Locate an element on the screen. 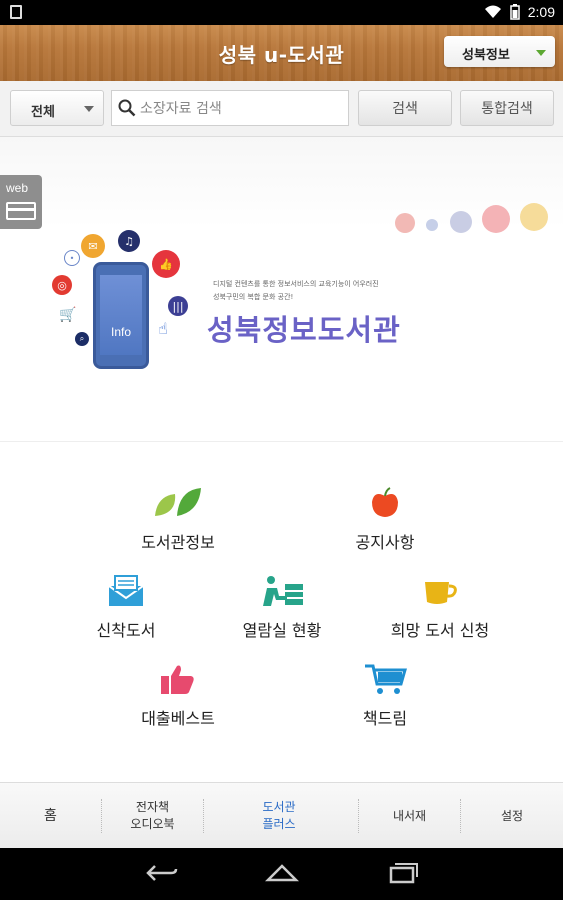  sim-icon is located at coordinates (16, 12).